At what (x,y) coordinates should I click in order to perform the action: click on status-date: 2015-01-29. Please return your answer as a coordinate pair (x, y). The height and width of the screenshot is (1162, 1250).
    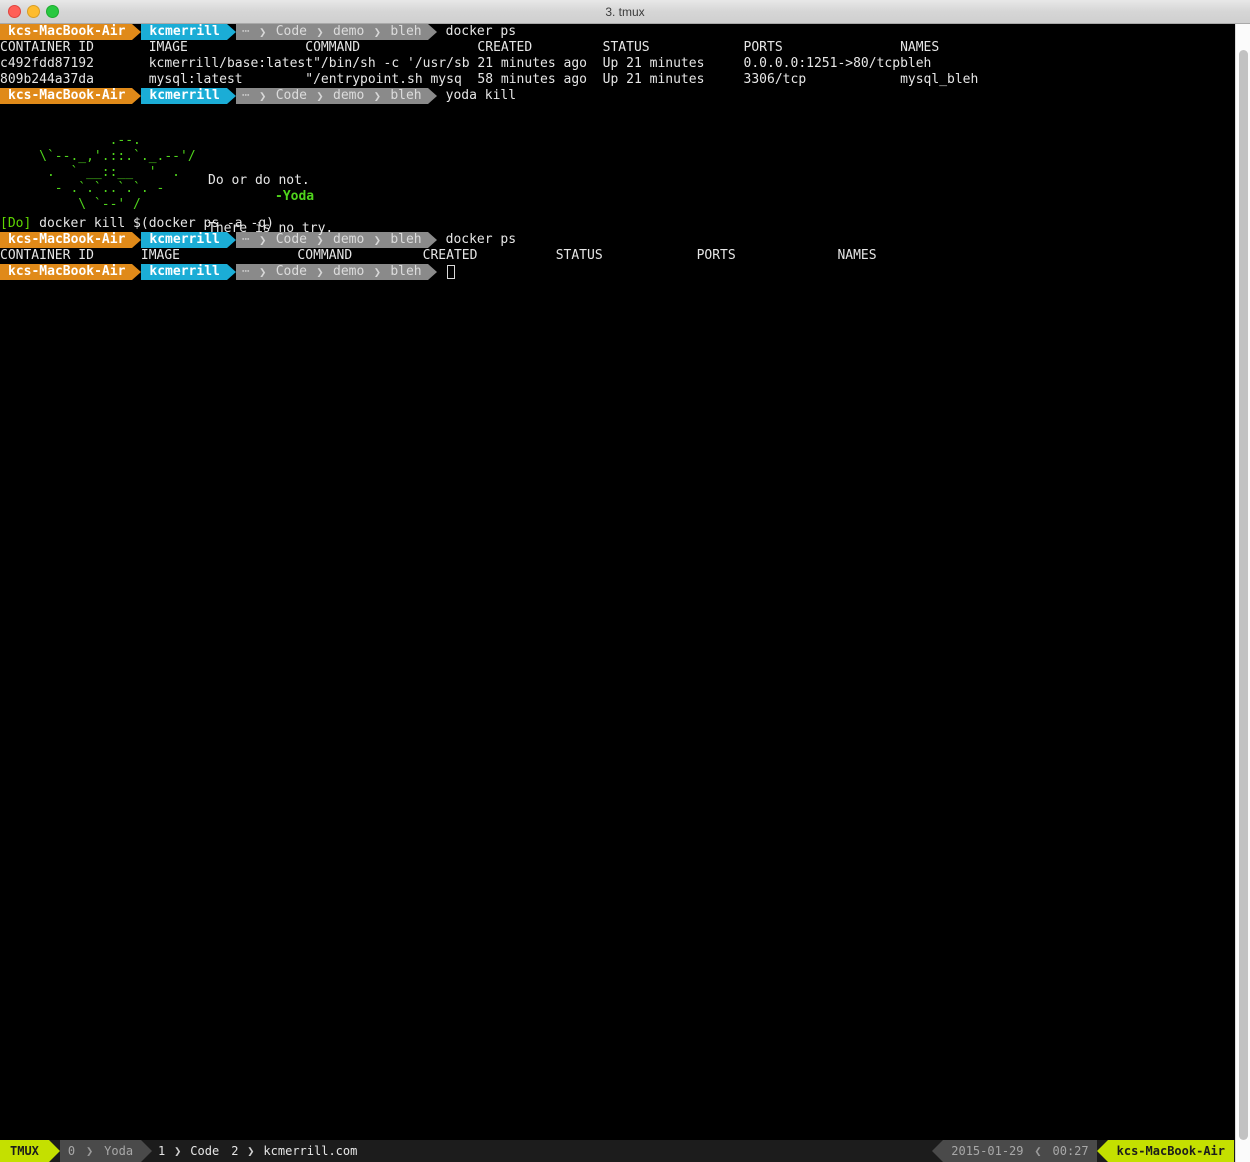
    Looking at the image, I should click on (987, 1151).